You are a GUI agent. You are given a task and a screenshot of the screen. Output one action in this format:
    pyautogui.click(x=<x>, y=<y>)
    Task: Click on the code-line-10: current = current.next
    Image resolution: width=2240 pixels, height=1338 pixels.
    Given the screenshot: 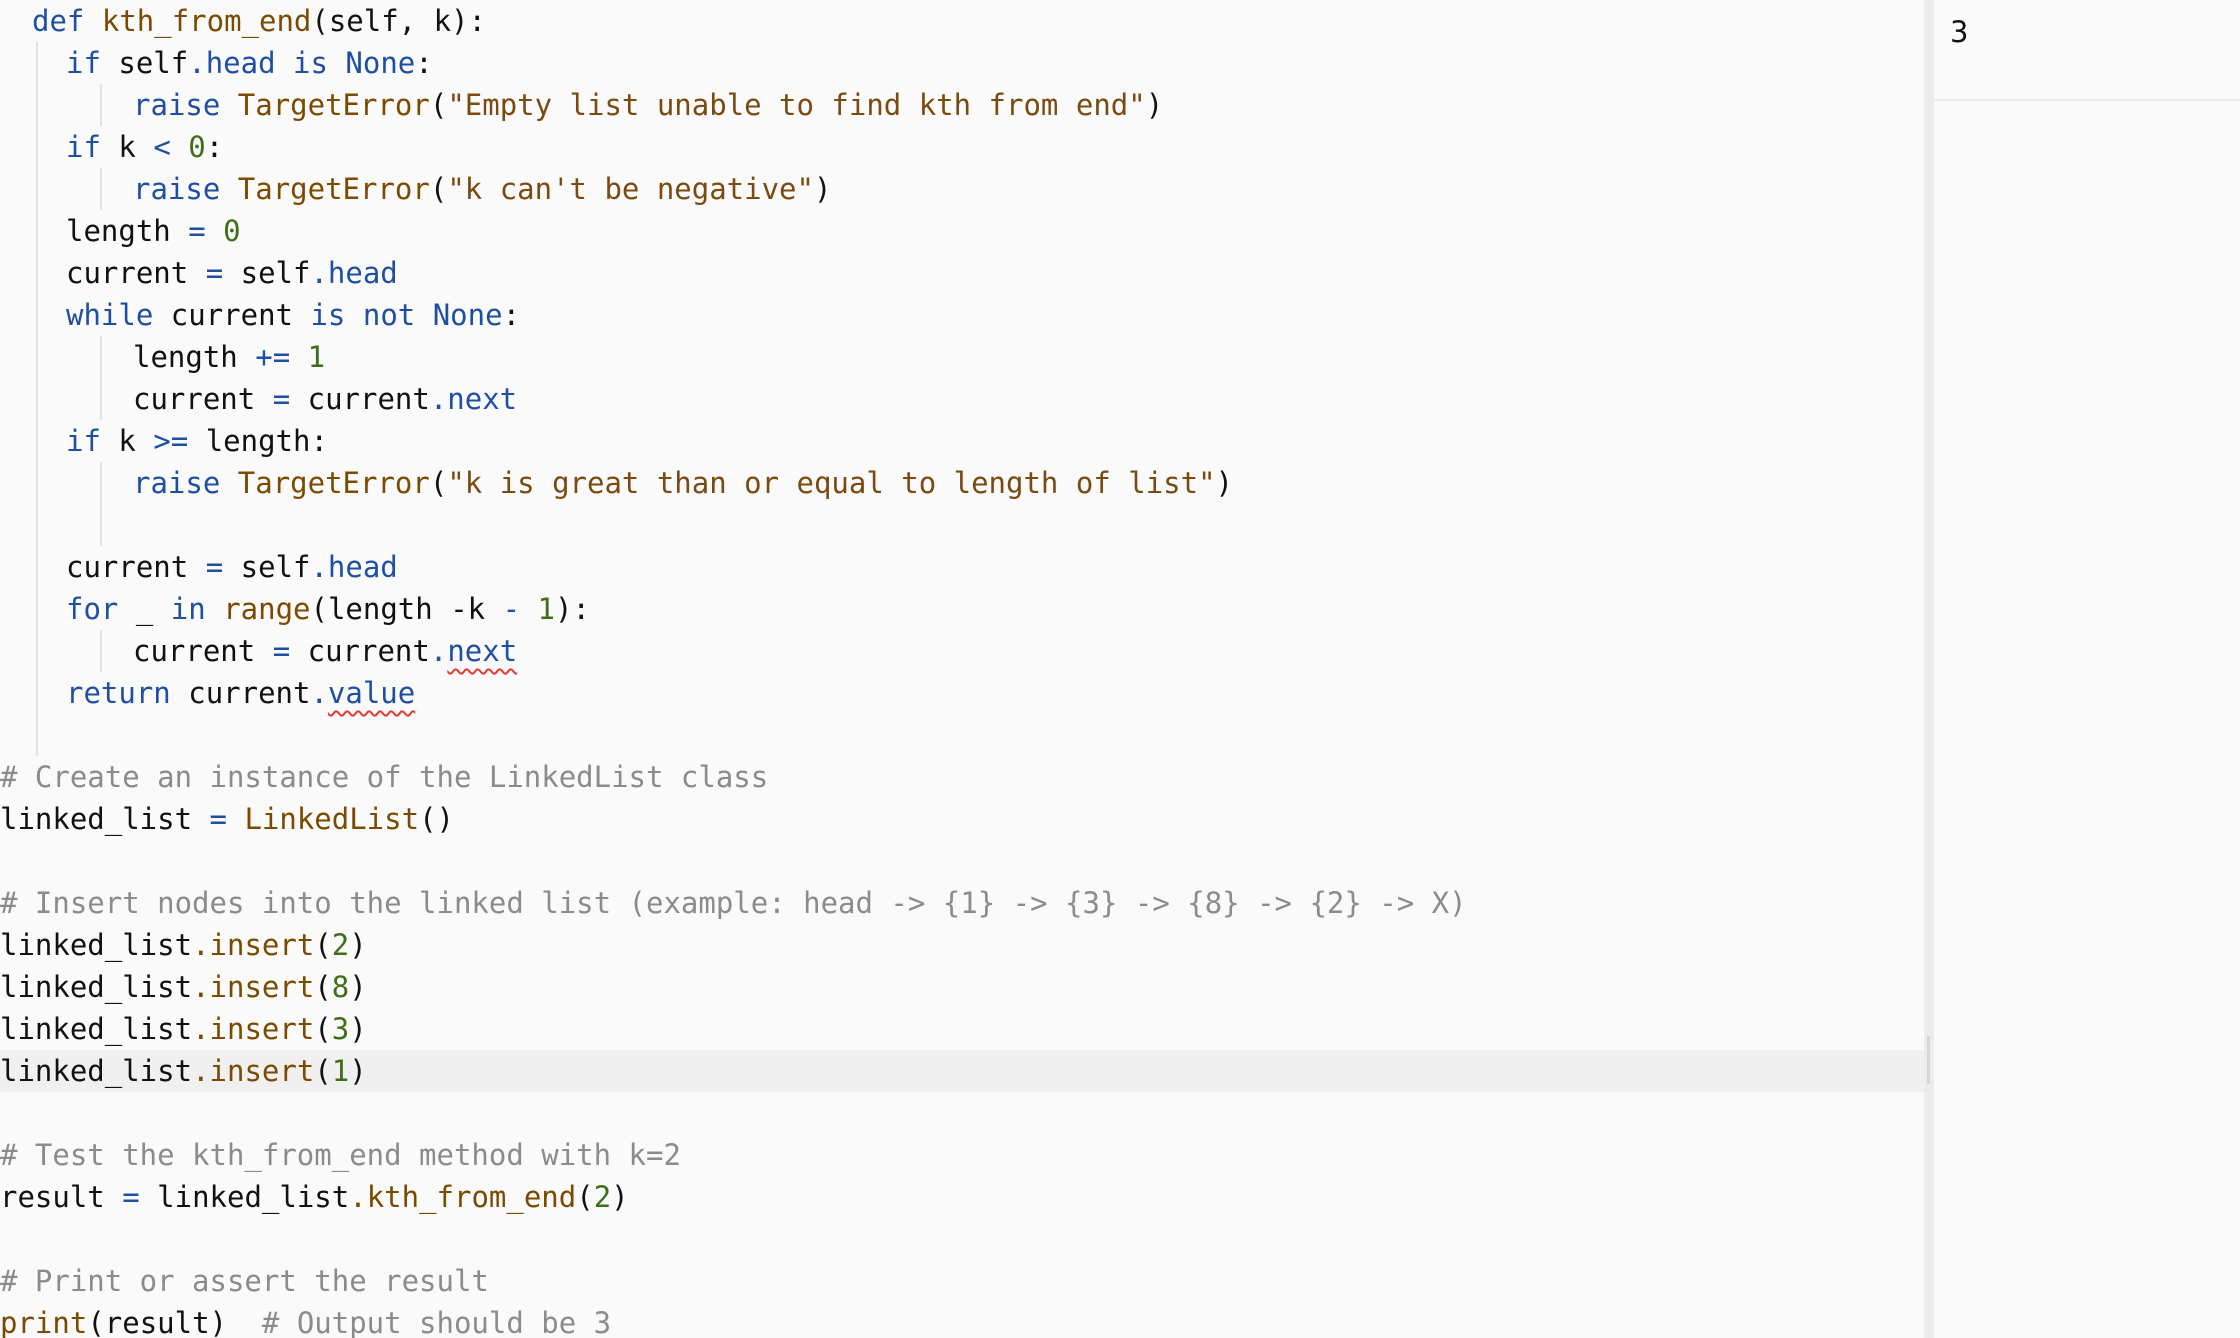 What is the action you would take?
    pyautogui.click(x=325, y=399)
    